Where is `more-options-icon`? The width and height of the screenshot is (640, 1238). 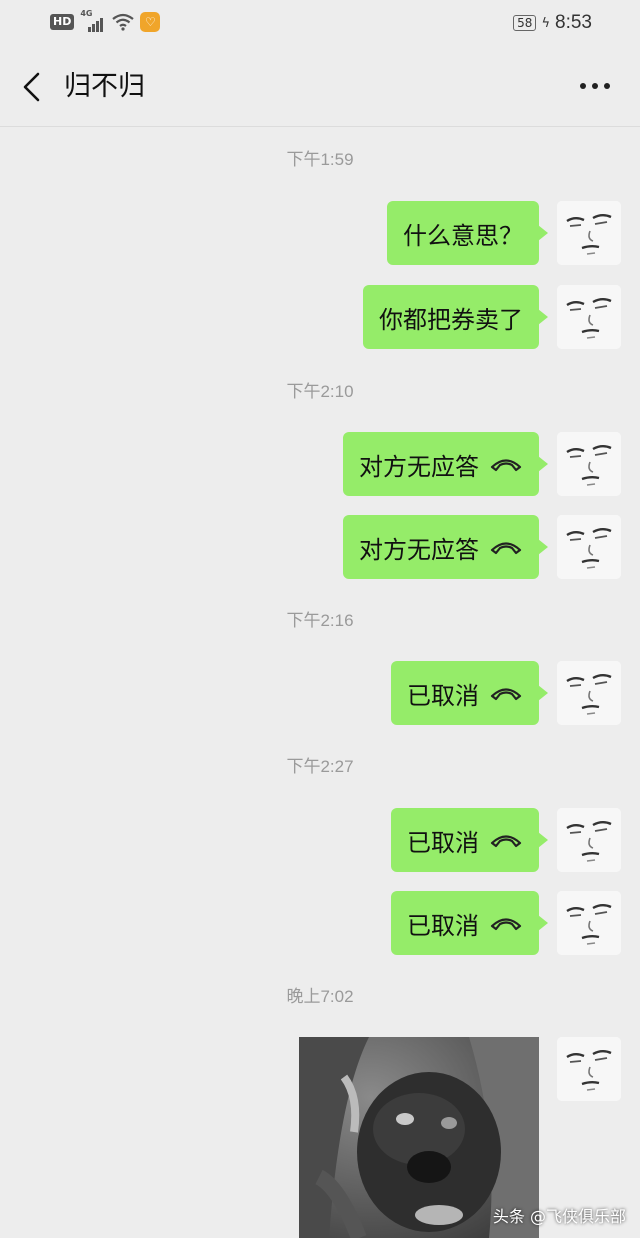
more-options-icon is located at coordinates (595, 86).